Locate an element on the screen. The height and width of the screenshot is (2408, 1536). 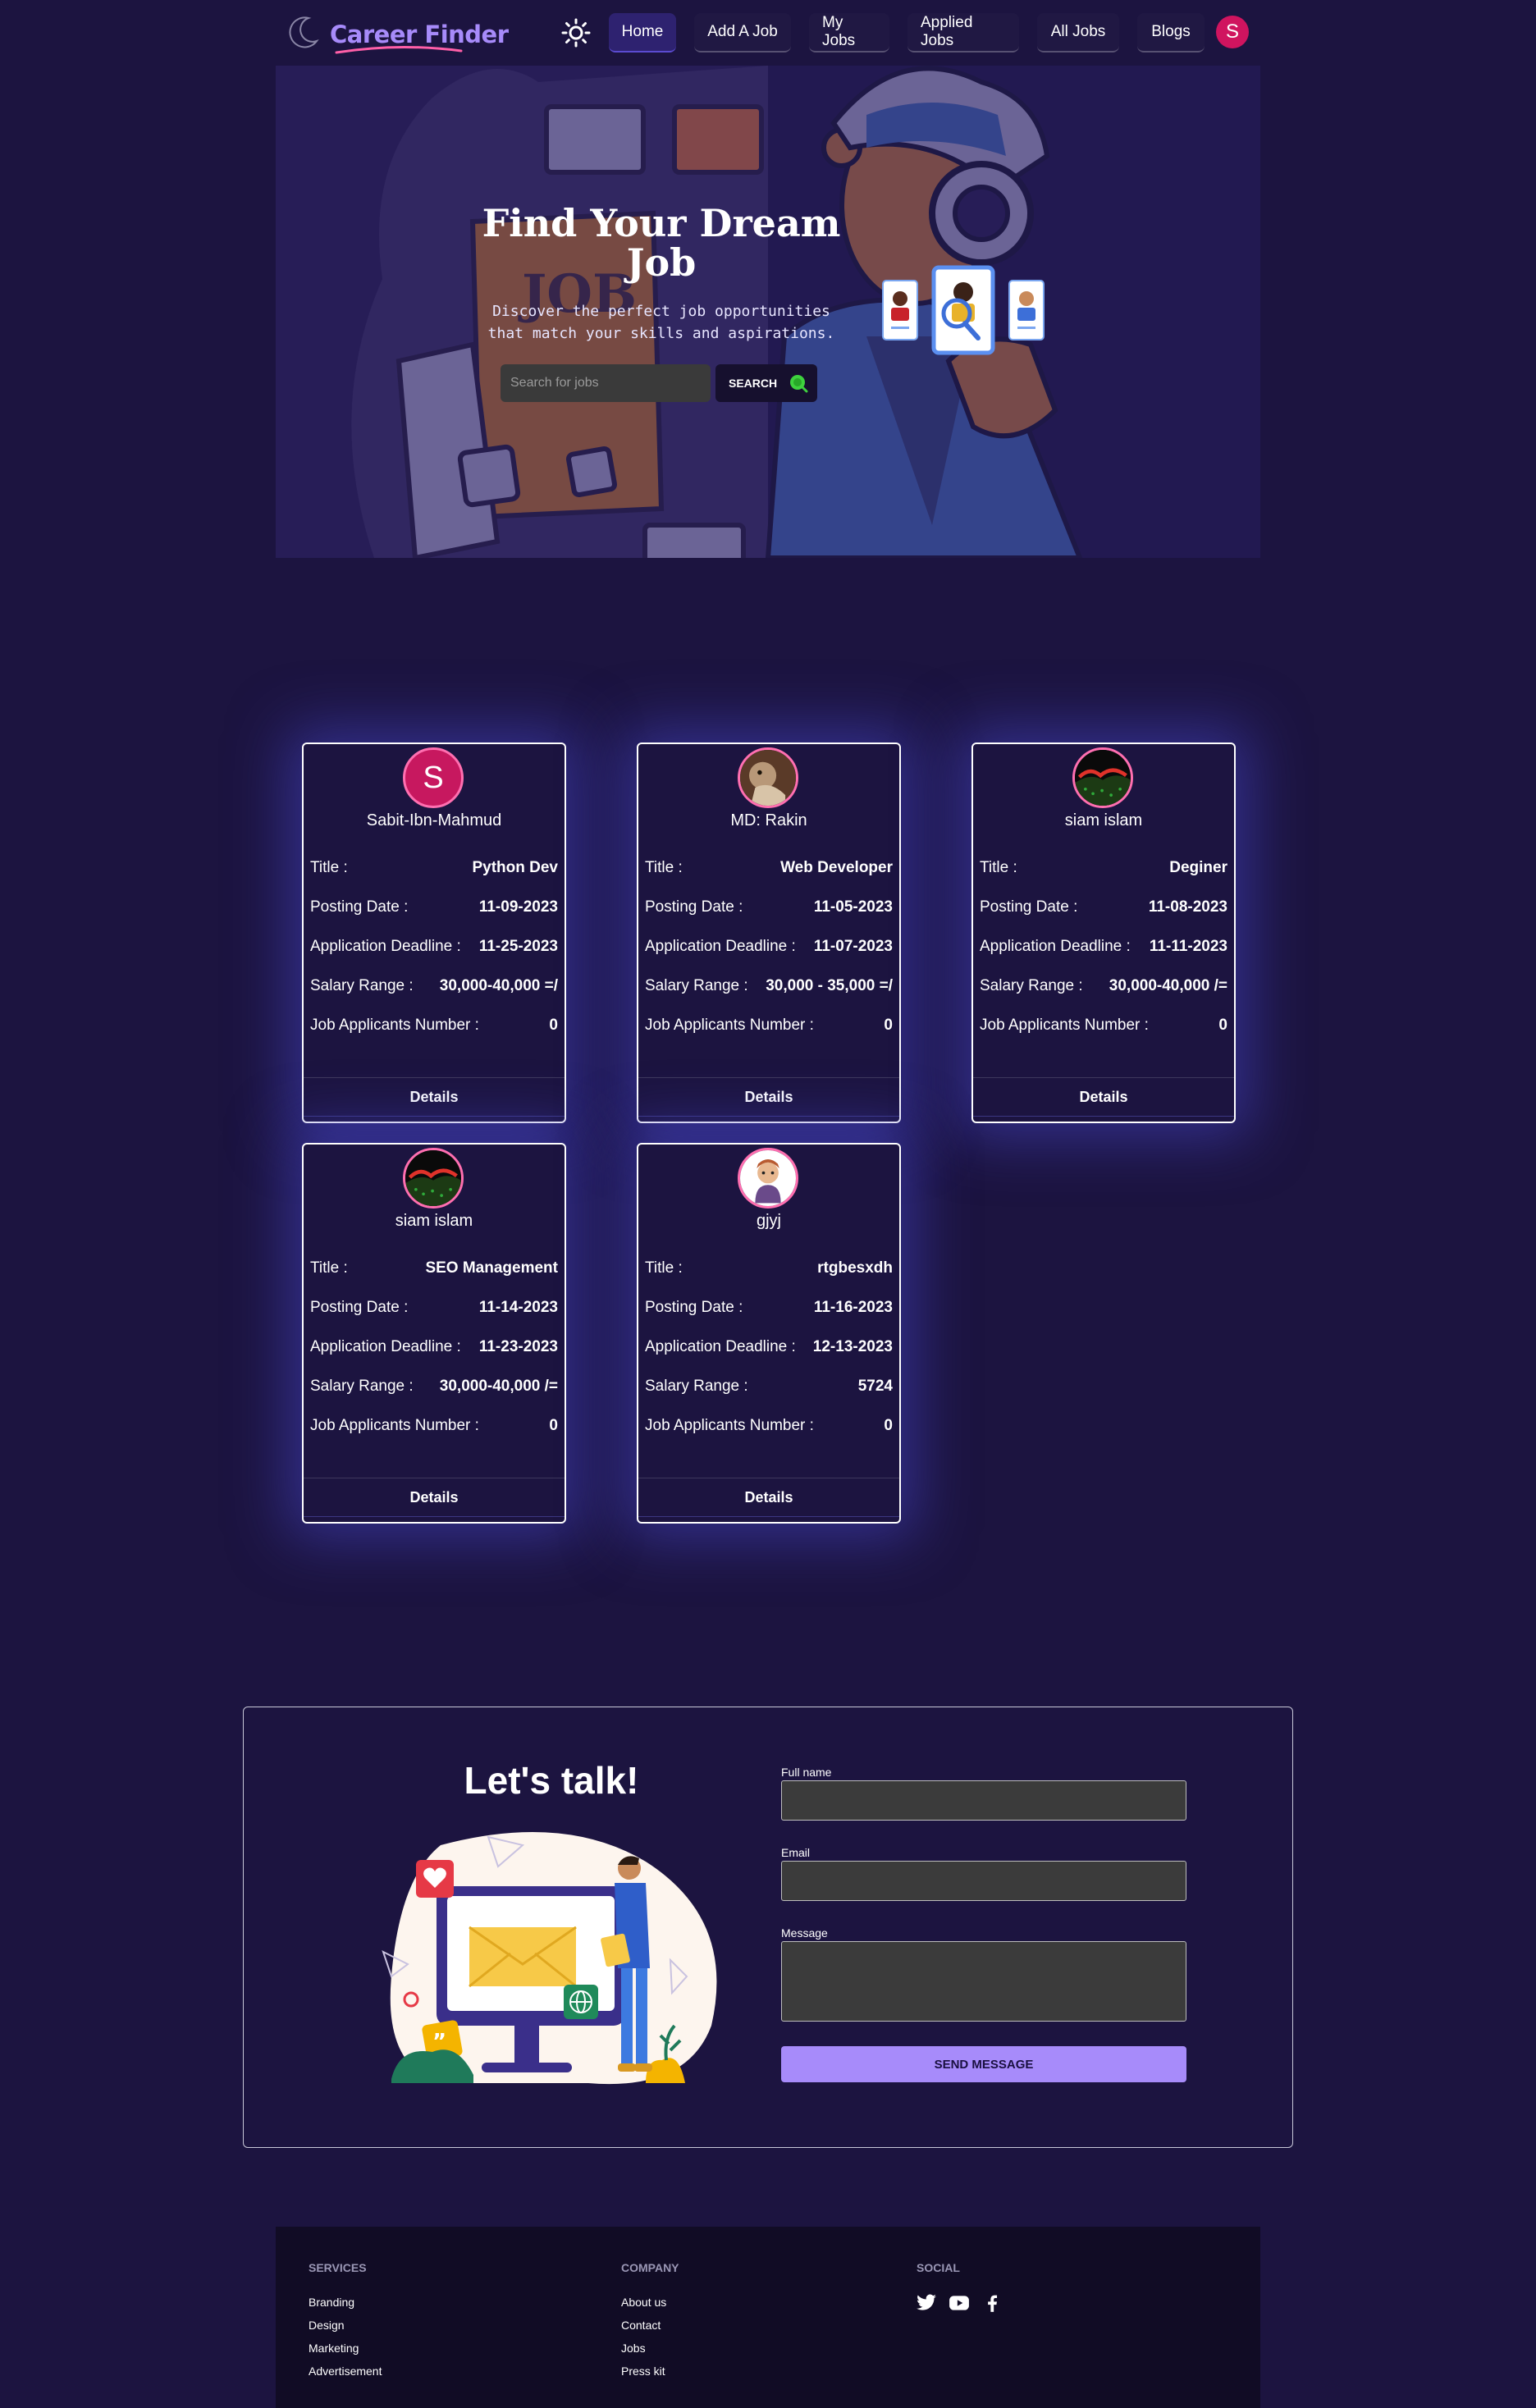
posting-date-row: Posting Date : 11-14-2023 is located at coordinates (434, 1307).